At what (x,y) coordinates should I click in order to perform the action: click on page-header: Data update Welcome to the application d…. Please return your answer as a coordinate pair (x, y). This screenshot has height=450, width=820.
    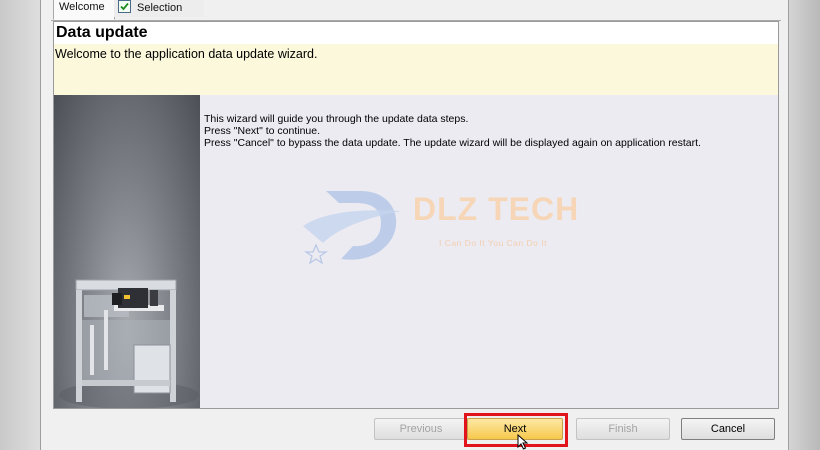
    Looking at the image, I should click on (416, 58).